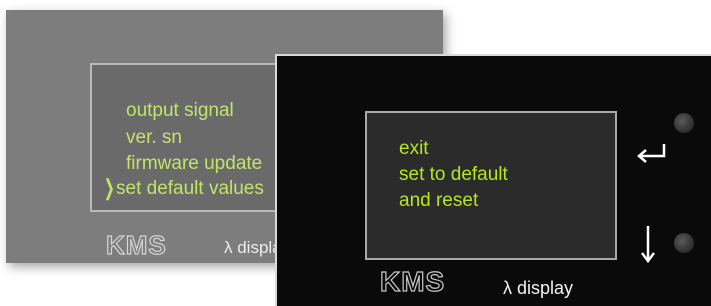 The image size is (711, 306). What do you see at coordinates (648, 244) in the screenshot?
I see `down-arrow-icon` at bounding box center [648, 244].